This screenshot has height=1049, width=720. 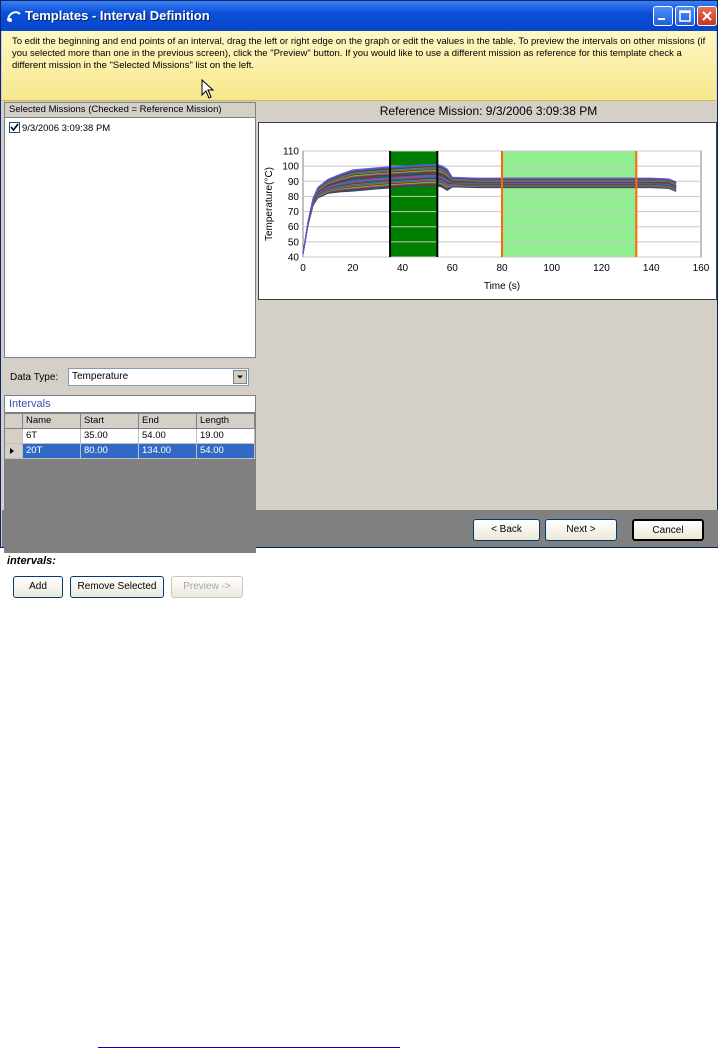 I want to click on chevron-down-icon, so click(x=240, y=377).